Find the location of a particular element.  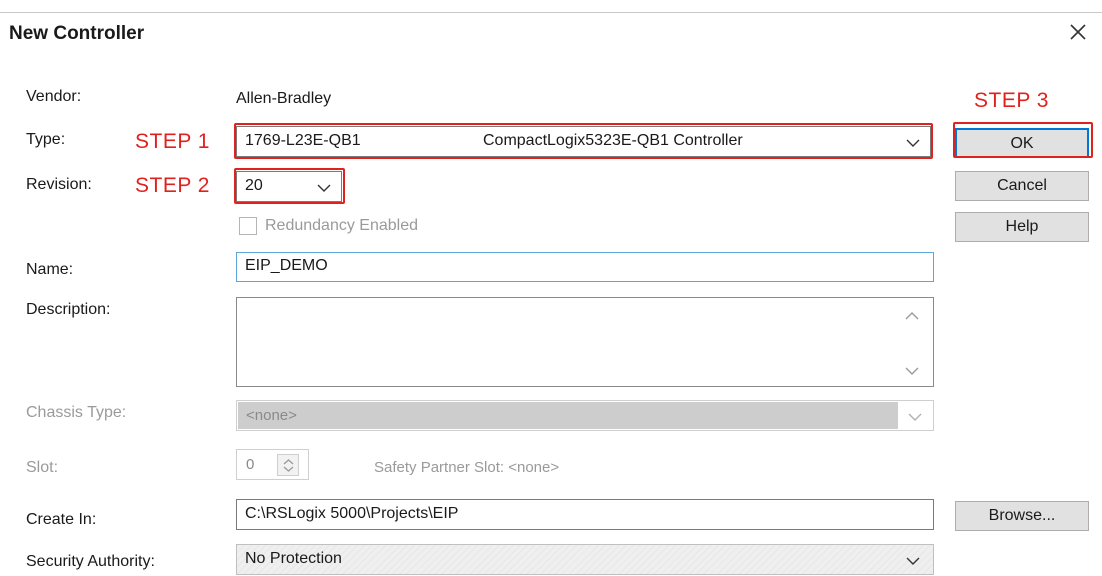

chassis-type-select: <none> is located at coordinates (585, 415).